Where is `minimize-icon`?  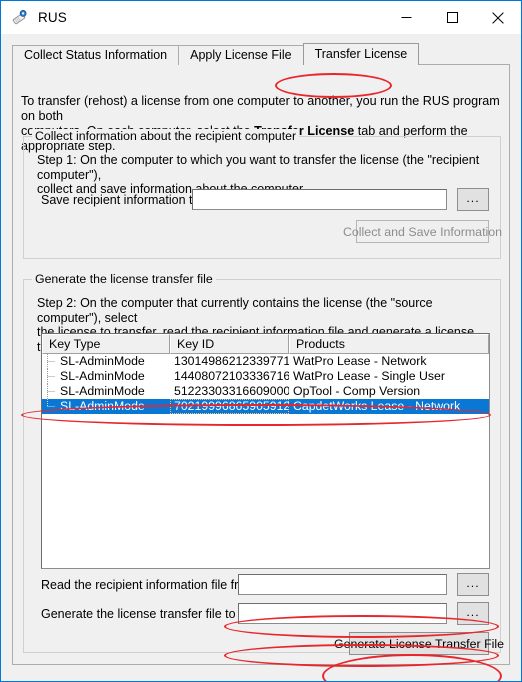
minimize-icon is located at coordinates (406, 17).